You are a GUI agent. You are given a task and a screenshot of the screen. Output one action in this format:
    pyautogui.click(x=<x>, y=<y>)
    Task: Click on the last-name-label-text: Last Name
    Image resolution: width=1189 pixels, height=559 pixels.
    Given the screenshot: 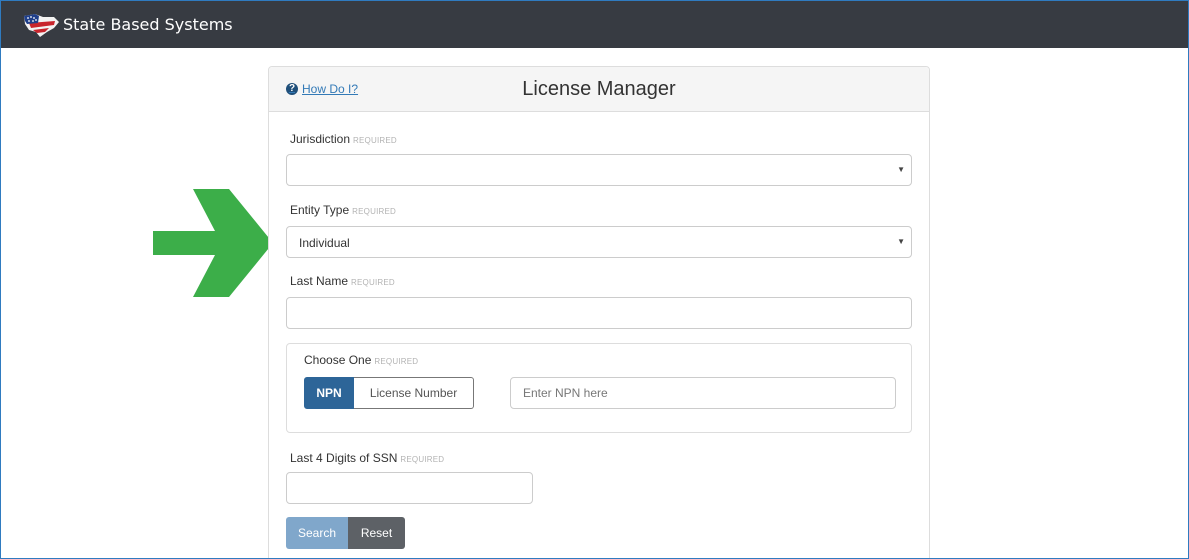 What is the action you would take?
    pyautogui.click(x=319, y=281)
    